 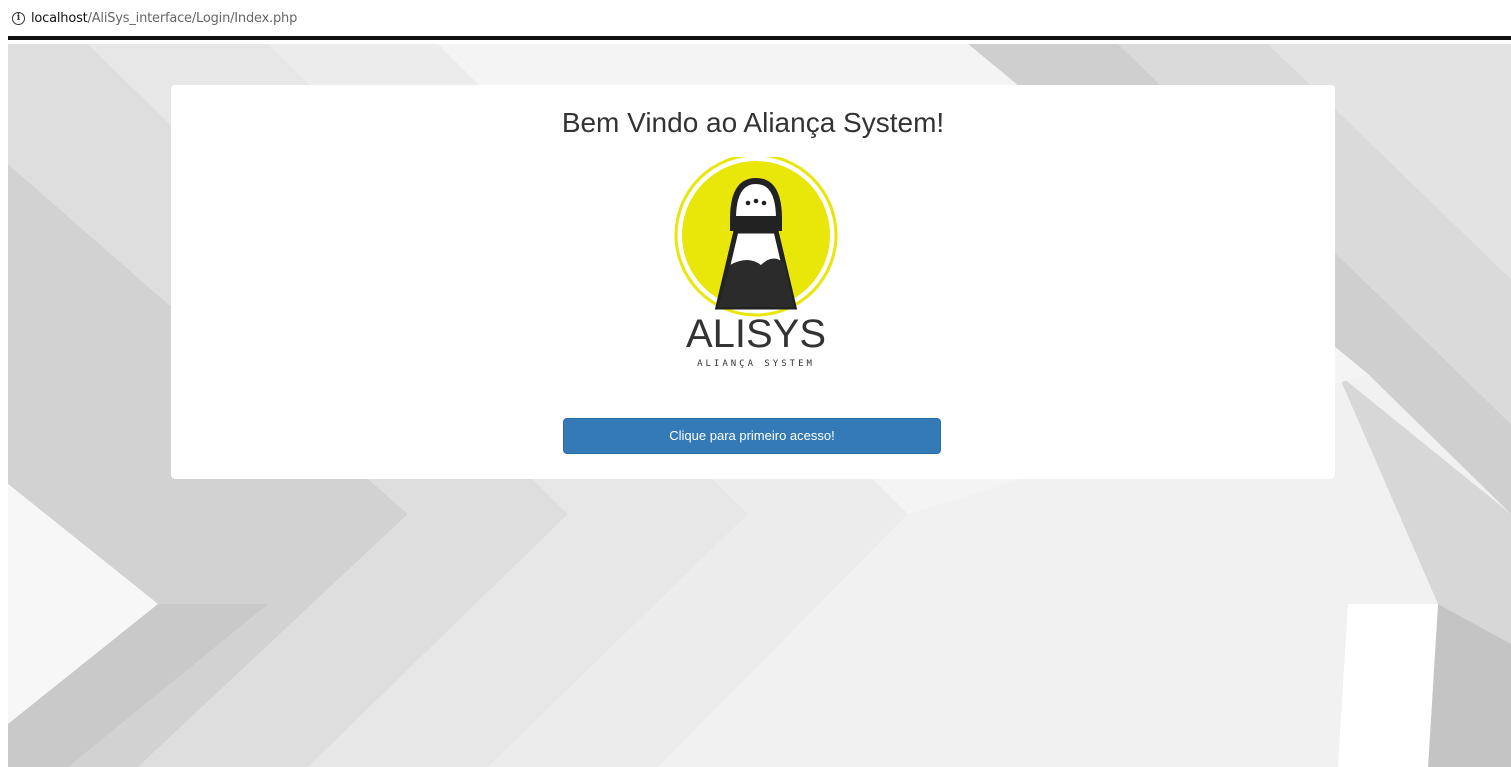 I want to click on alisys-logo: ALISYS ALIANÇA SYSTEM, so click(x=756, y=272).